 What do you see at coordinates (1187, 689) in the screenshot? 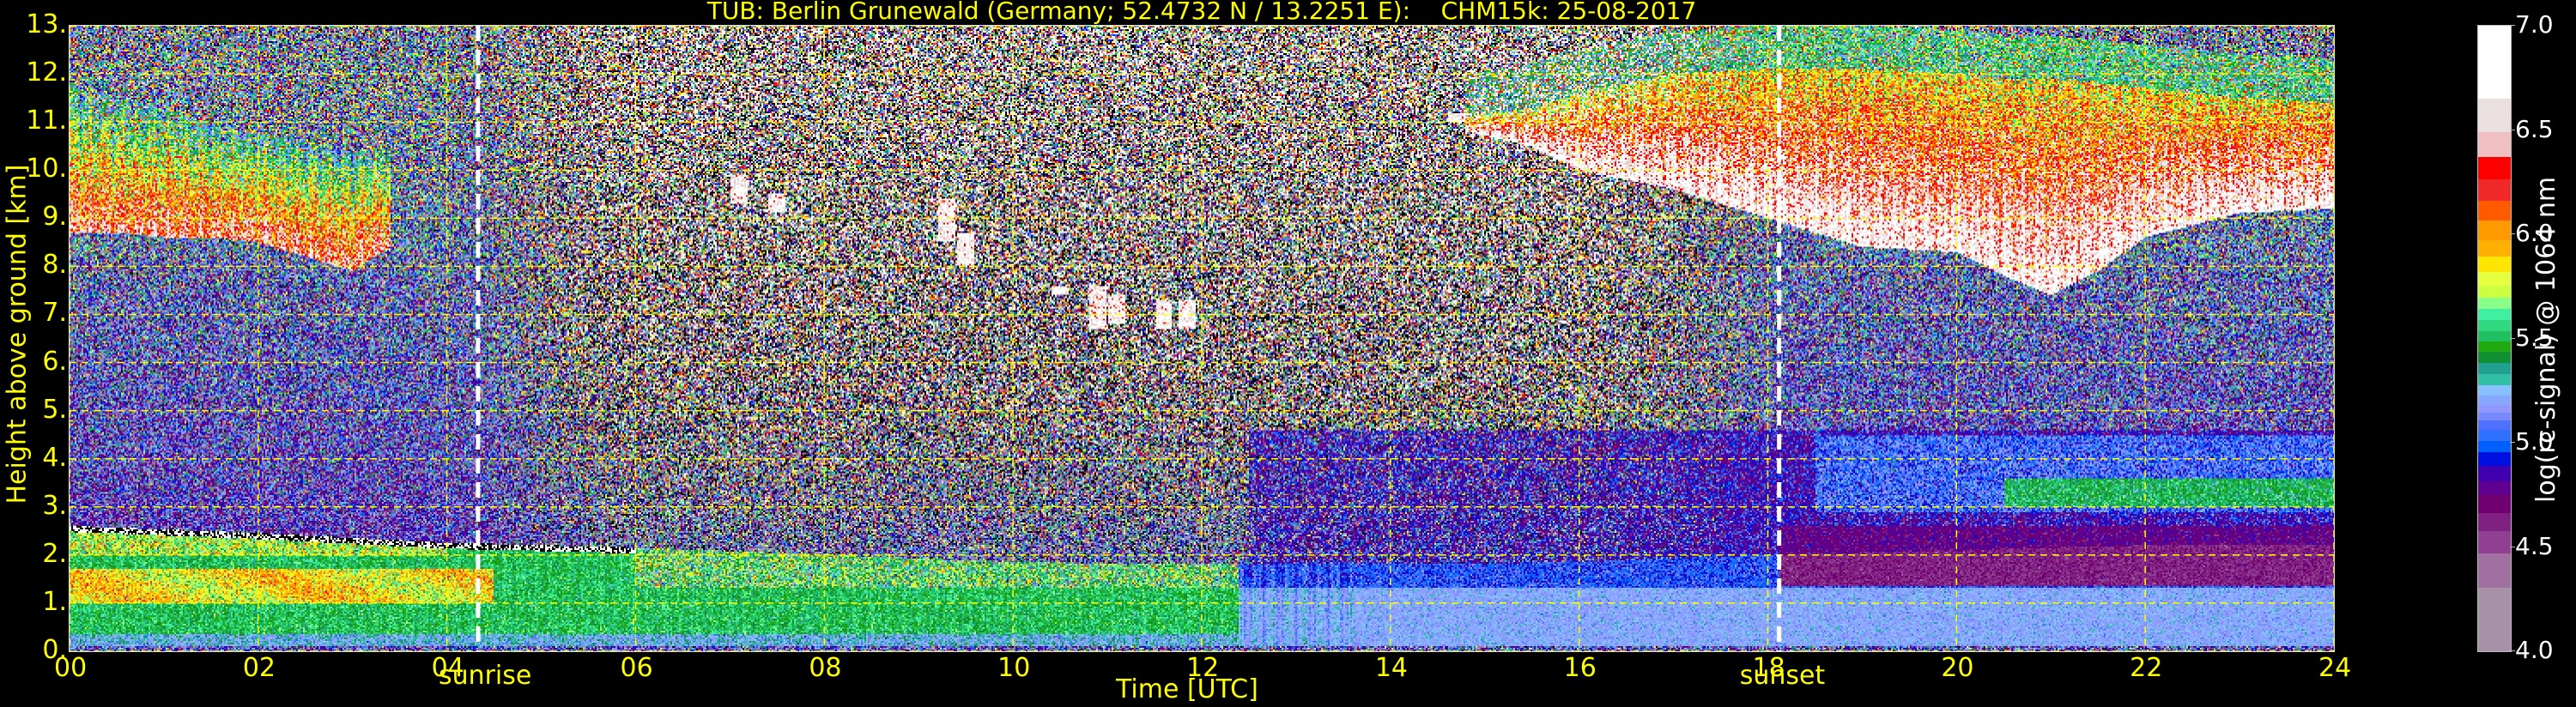
I see `x-axis-label: Time [UTC]` at bounding box center [1187, 689].